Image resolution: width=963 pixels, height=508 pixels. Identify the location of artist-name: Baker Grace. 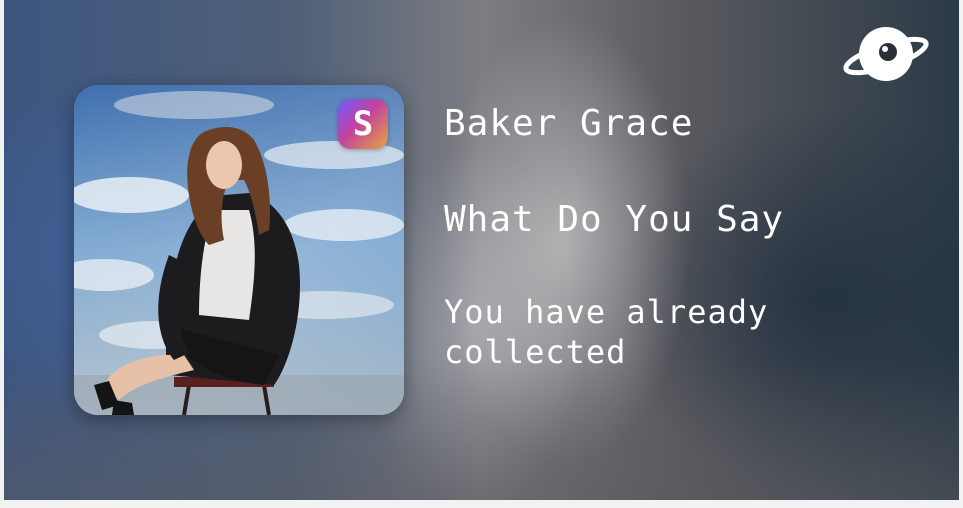
(569, 123).